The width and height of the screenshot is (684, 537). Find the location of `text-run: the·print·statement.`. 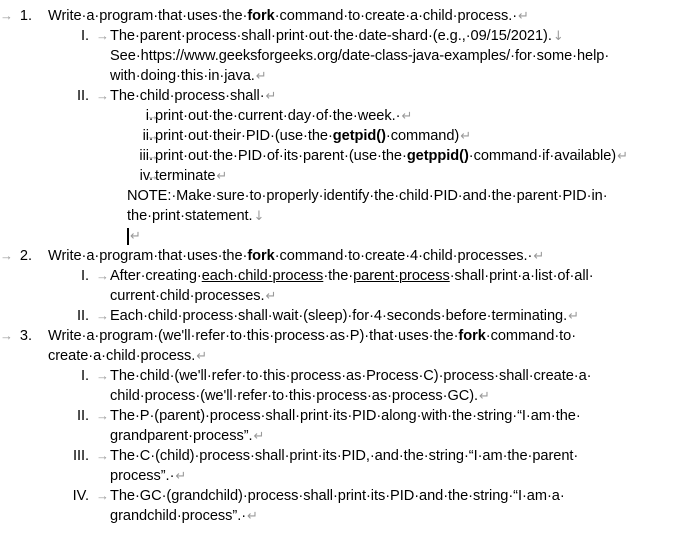

text-run: the·print·statement. is located at coordinates (190, 216).